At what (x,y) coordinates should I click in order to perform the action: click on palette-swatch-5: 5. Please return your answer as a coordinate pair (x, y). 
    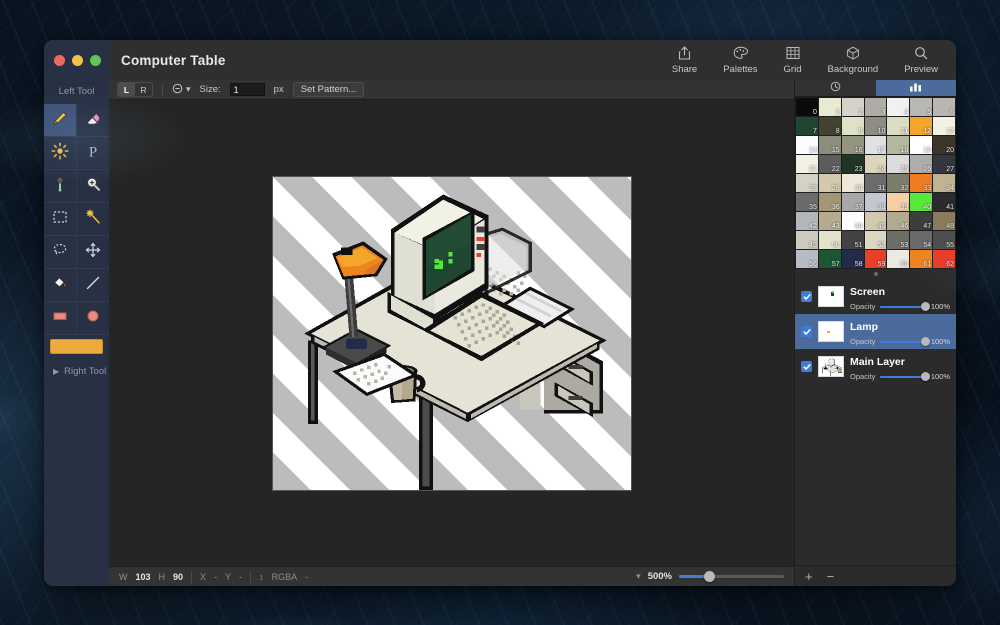
    Looking at the image, I should click on (921, 107).